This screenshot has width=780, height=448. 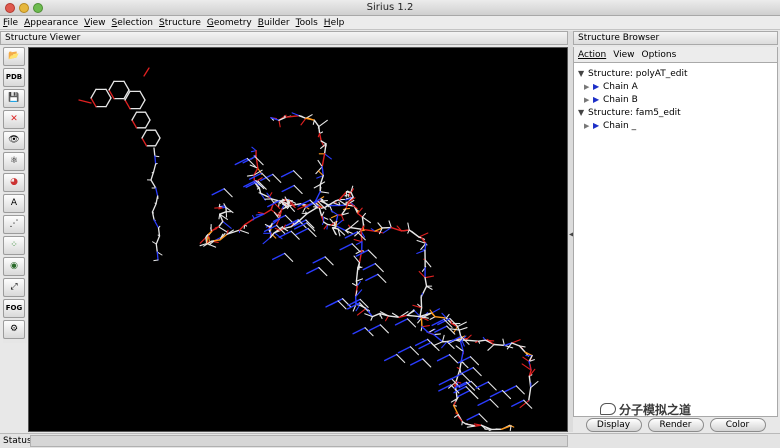 What do you see at coordinates (14, 77) in the screenshot?
I see `open-pdb-icon: PDB` at bounding box center [14, 77].